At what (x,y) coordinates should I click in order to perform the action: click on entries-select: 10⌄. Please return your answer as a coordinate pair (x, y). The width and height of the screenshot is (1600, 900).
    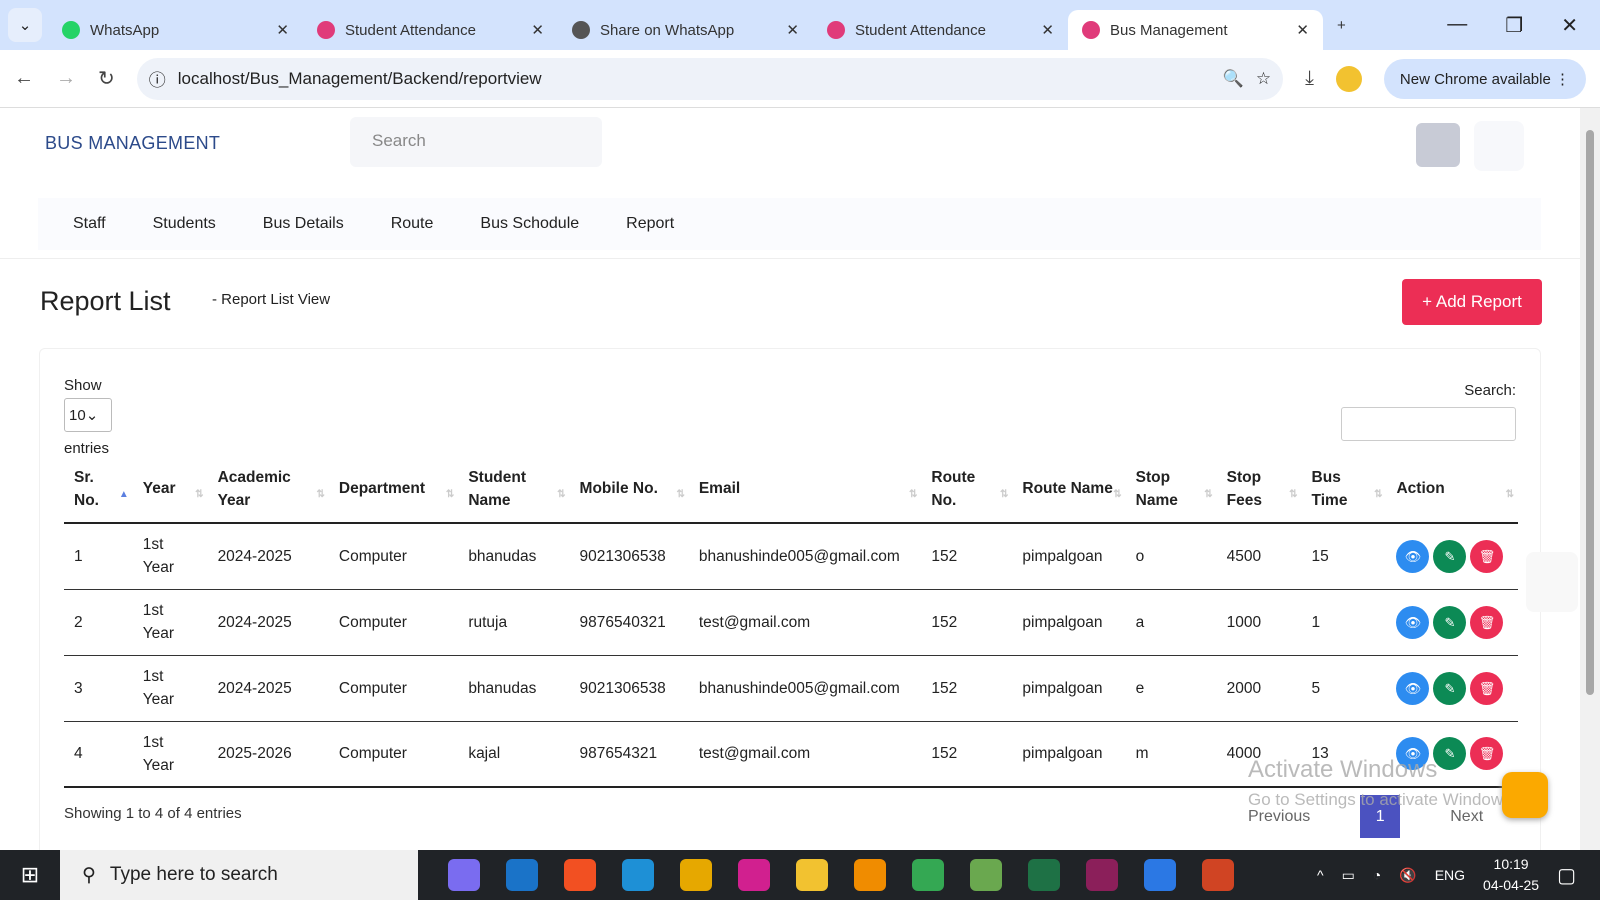
    Looking at the image, I should click on (88, 415).